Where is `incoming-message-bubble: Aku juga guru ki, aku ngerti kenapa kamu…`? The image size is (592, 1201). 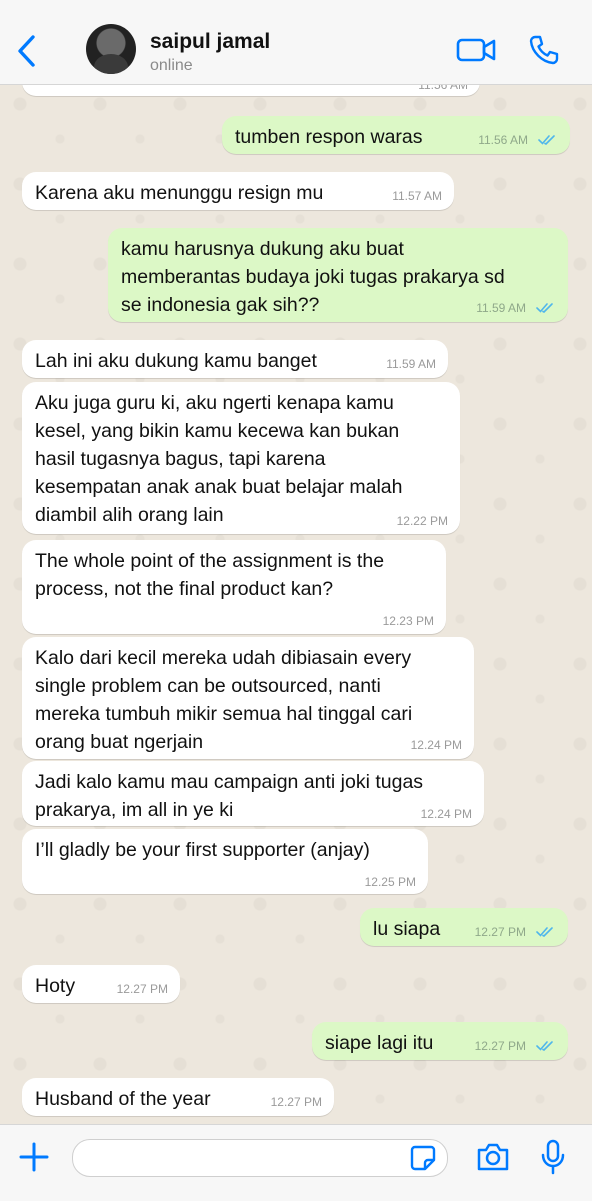
incoming-message-bubble: Aku juga guru ki, aku ngerti kenapa kamu… is located at coordinates (241, 458).